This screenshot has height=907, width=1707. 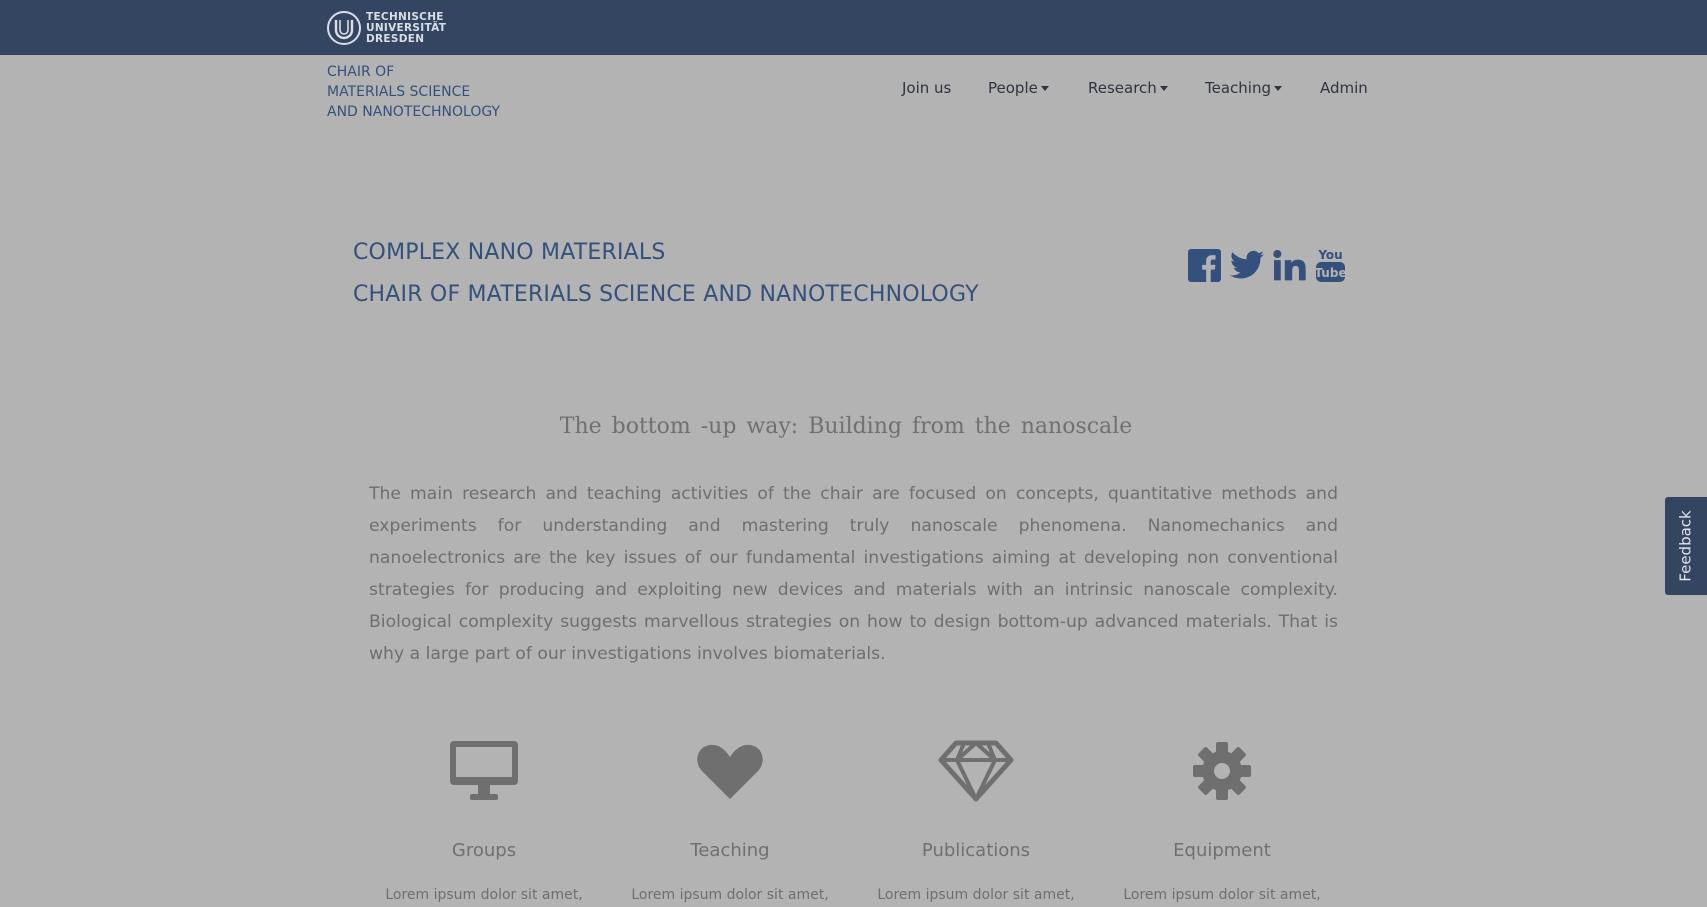 I want to click on youtube-icon: You Tube, so click(x=1330, y=265).